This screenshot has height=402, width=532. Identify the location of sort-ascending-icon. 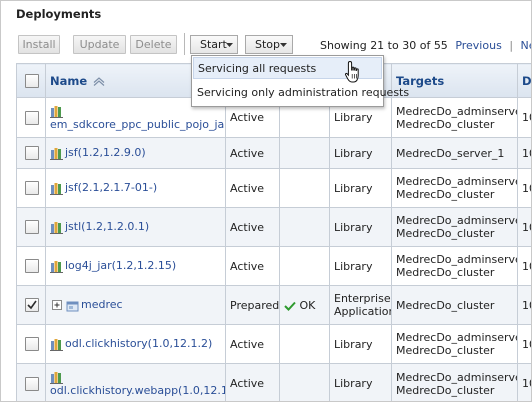
(99, 81).